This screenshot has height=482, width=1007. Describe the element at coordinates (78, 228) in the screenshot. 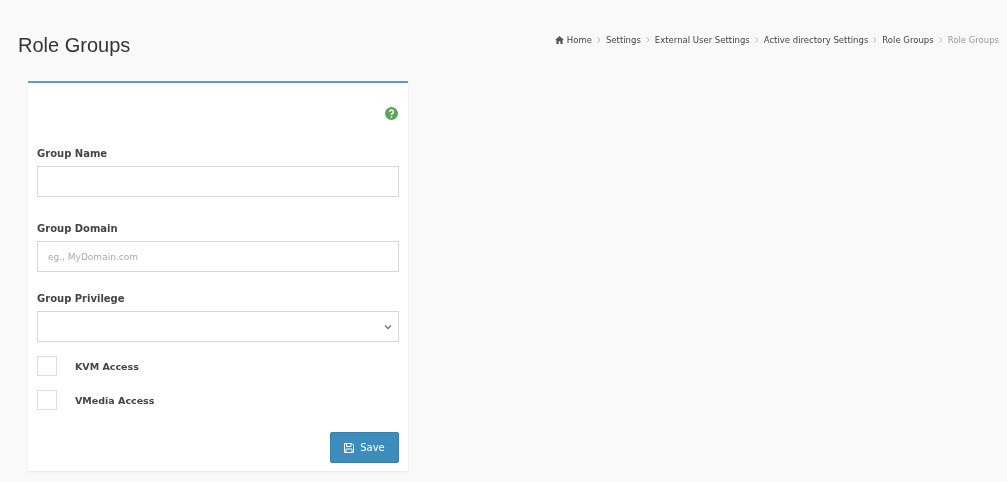

I see `field-label: Group Domain` at that location.